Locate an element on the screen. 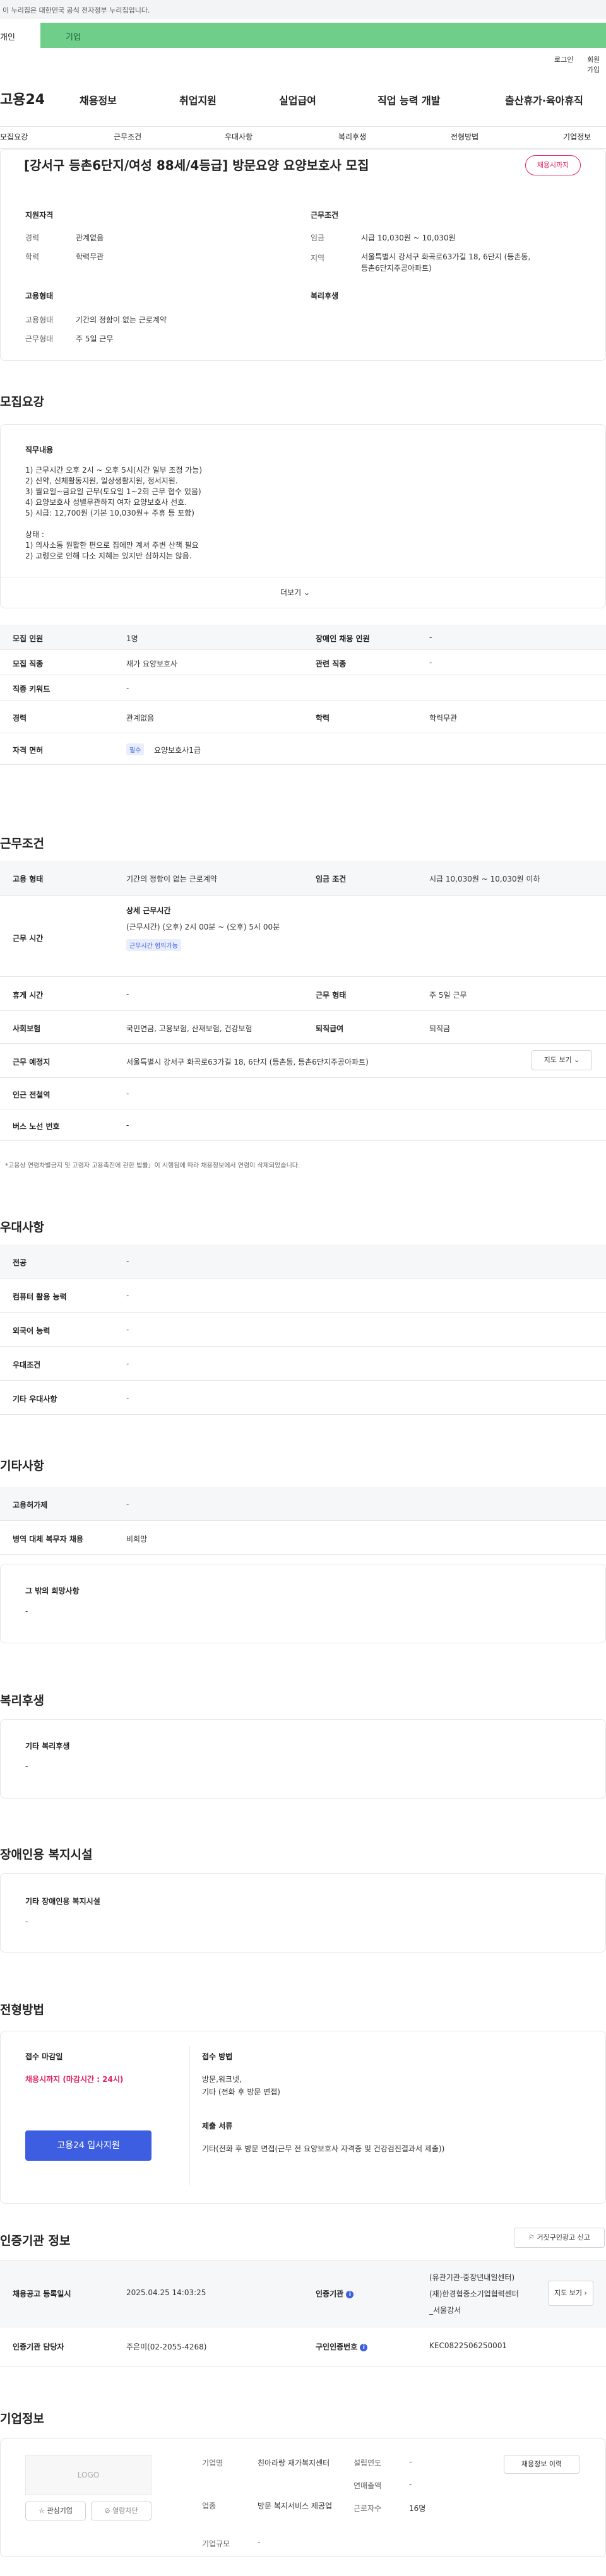 The image size is (606, 2576). job-title: [강서구 등촌6단지/여성 88세/4등급] 방문요양 요양보호사 모집 is located at coordinates (197, 166).